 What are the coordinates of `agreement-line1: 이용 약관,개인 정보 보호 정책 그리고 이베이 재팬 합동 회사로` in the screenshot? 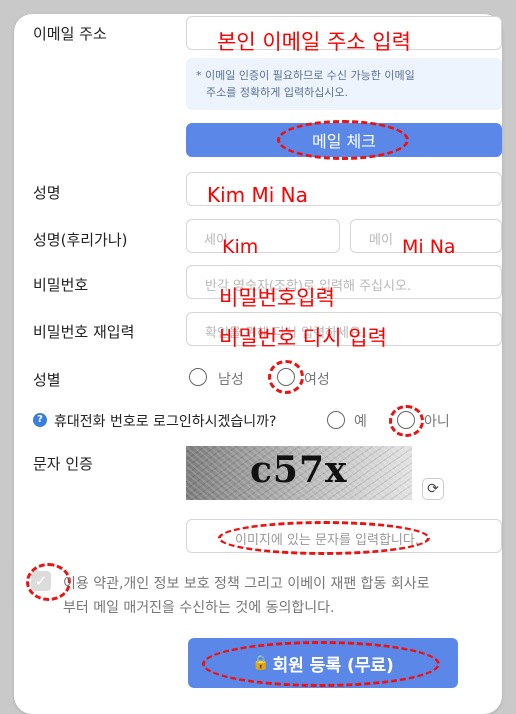 It's located at (246, 584).